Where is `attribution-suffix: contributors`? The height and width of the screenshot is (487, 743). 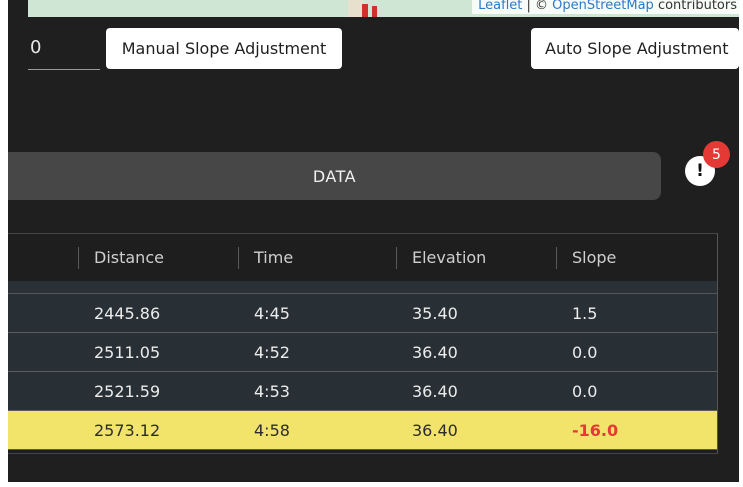
attribution-suffix: contributors is located at coordinates (695, 6).